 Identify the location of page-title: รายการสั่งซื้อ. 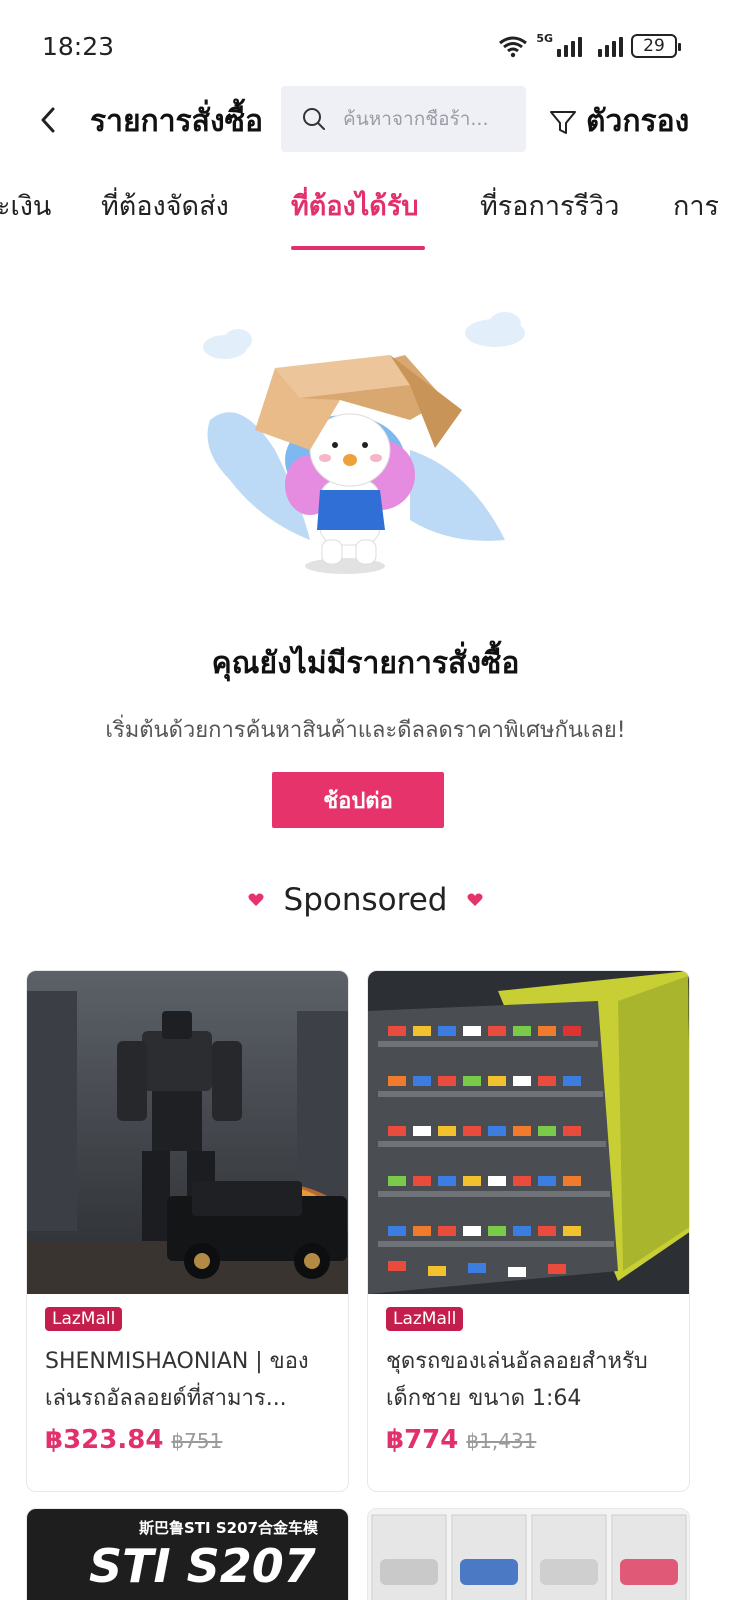
(176, 121).